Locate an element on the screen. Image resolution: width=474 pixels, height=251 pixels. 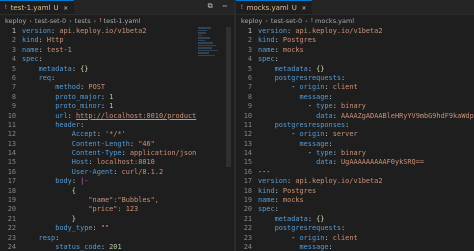
code-token: method is located at coordinates (68, 87).